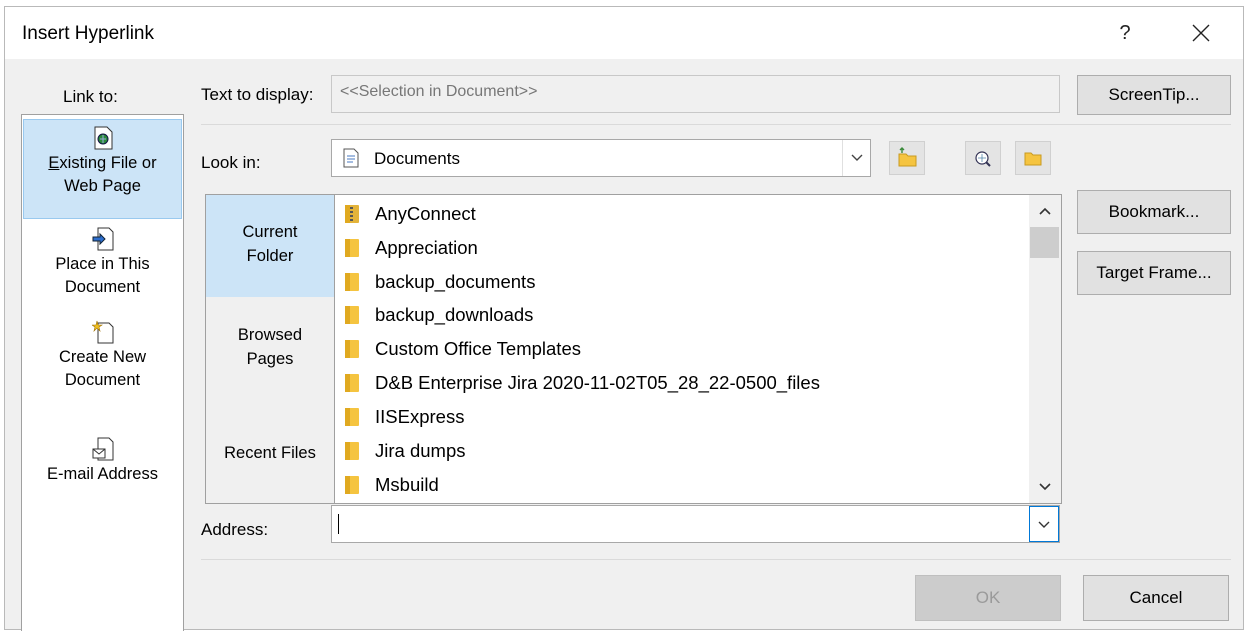  I want to click on place-in-document-line1: Place in This, so click(102, 264).